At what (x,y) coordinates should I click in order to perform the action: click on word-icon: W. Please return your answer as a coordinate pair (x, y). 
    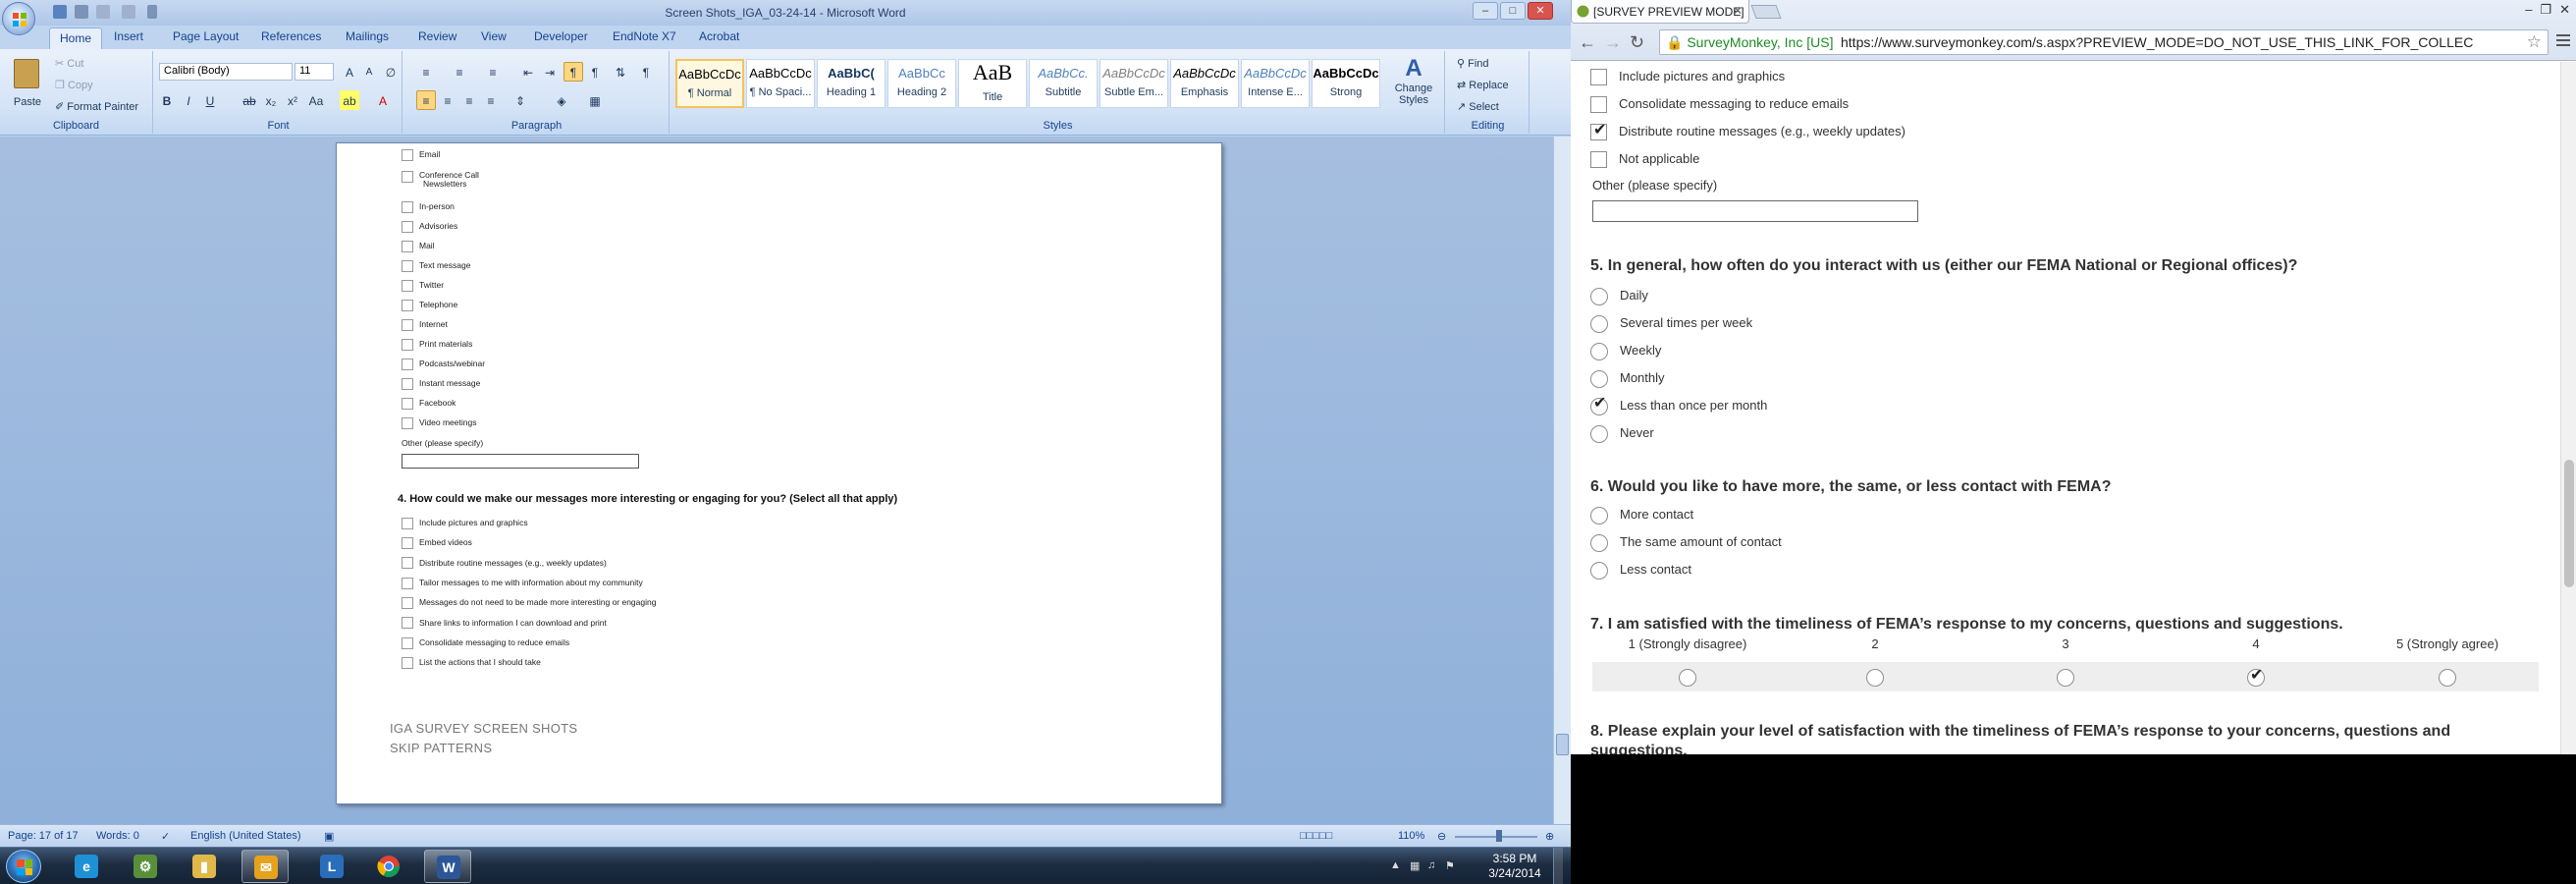
    Looking at the image, I should click on (447, 866).